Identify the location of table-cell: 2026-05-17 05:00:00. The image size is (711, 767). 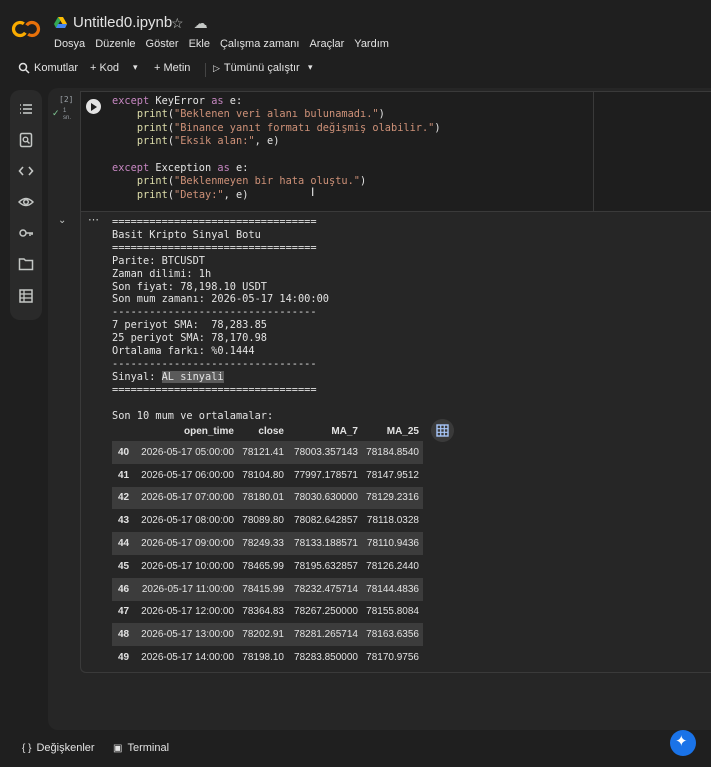
(187, 452).